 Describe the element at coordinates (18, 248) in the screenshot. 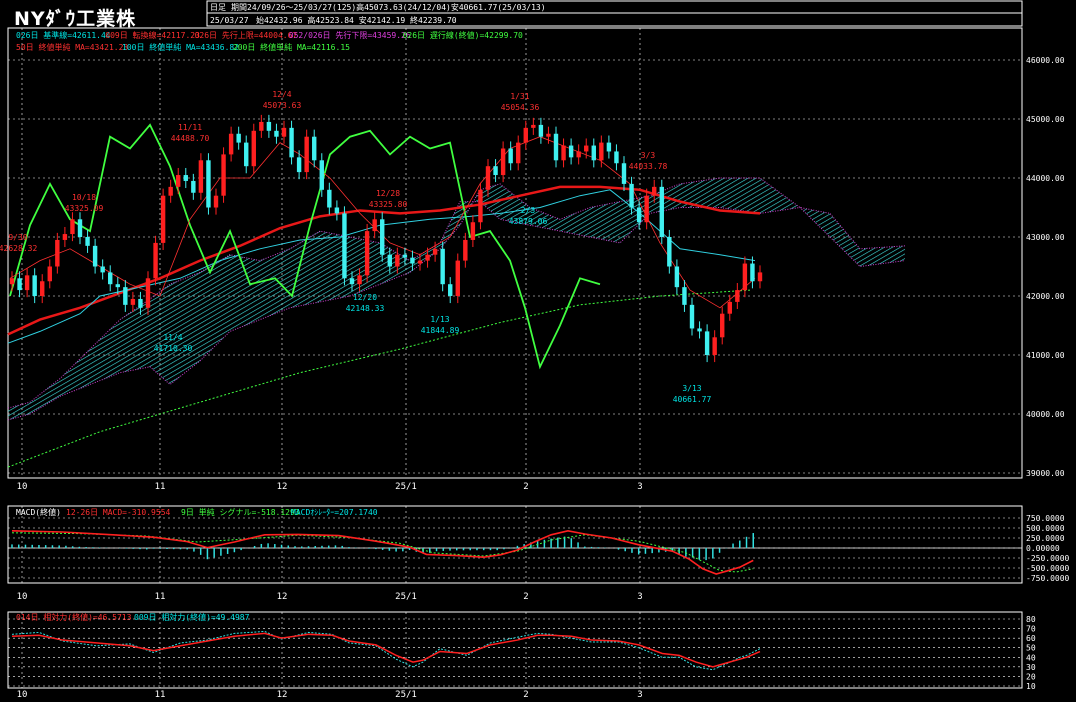

I see `peak-value-label: 42628.32` at that location.